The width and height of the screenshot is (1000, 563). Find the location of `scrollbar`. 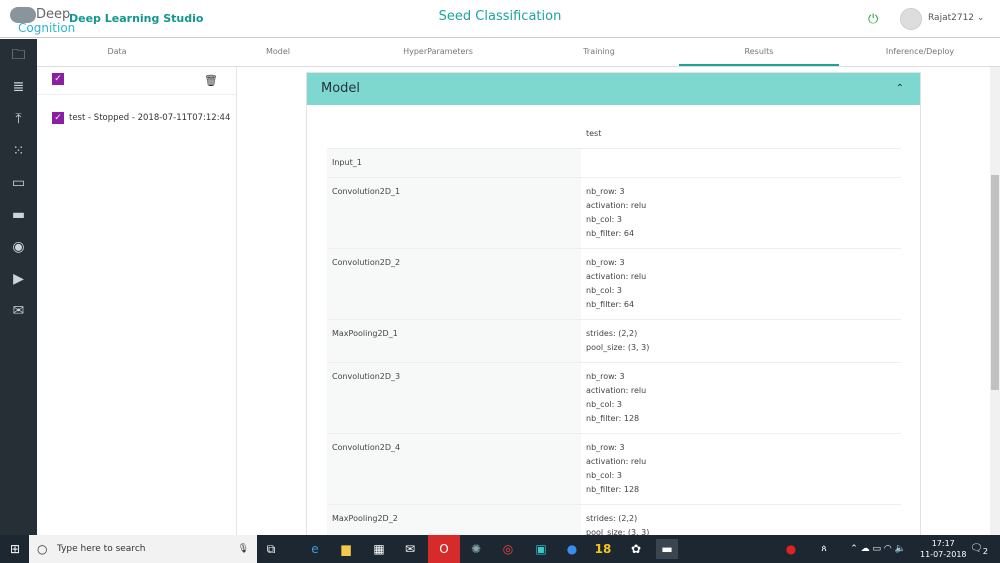

scrollbar is located at coordinates (995, 301).